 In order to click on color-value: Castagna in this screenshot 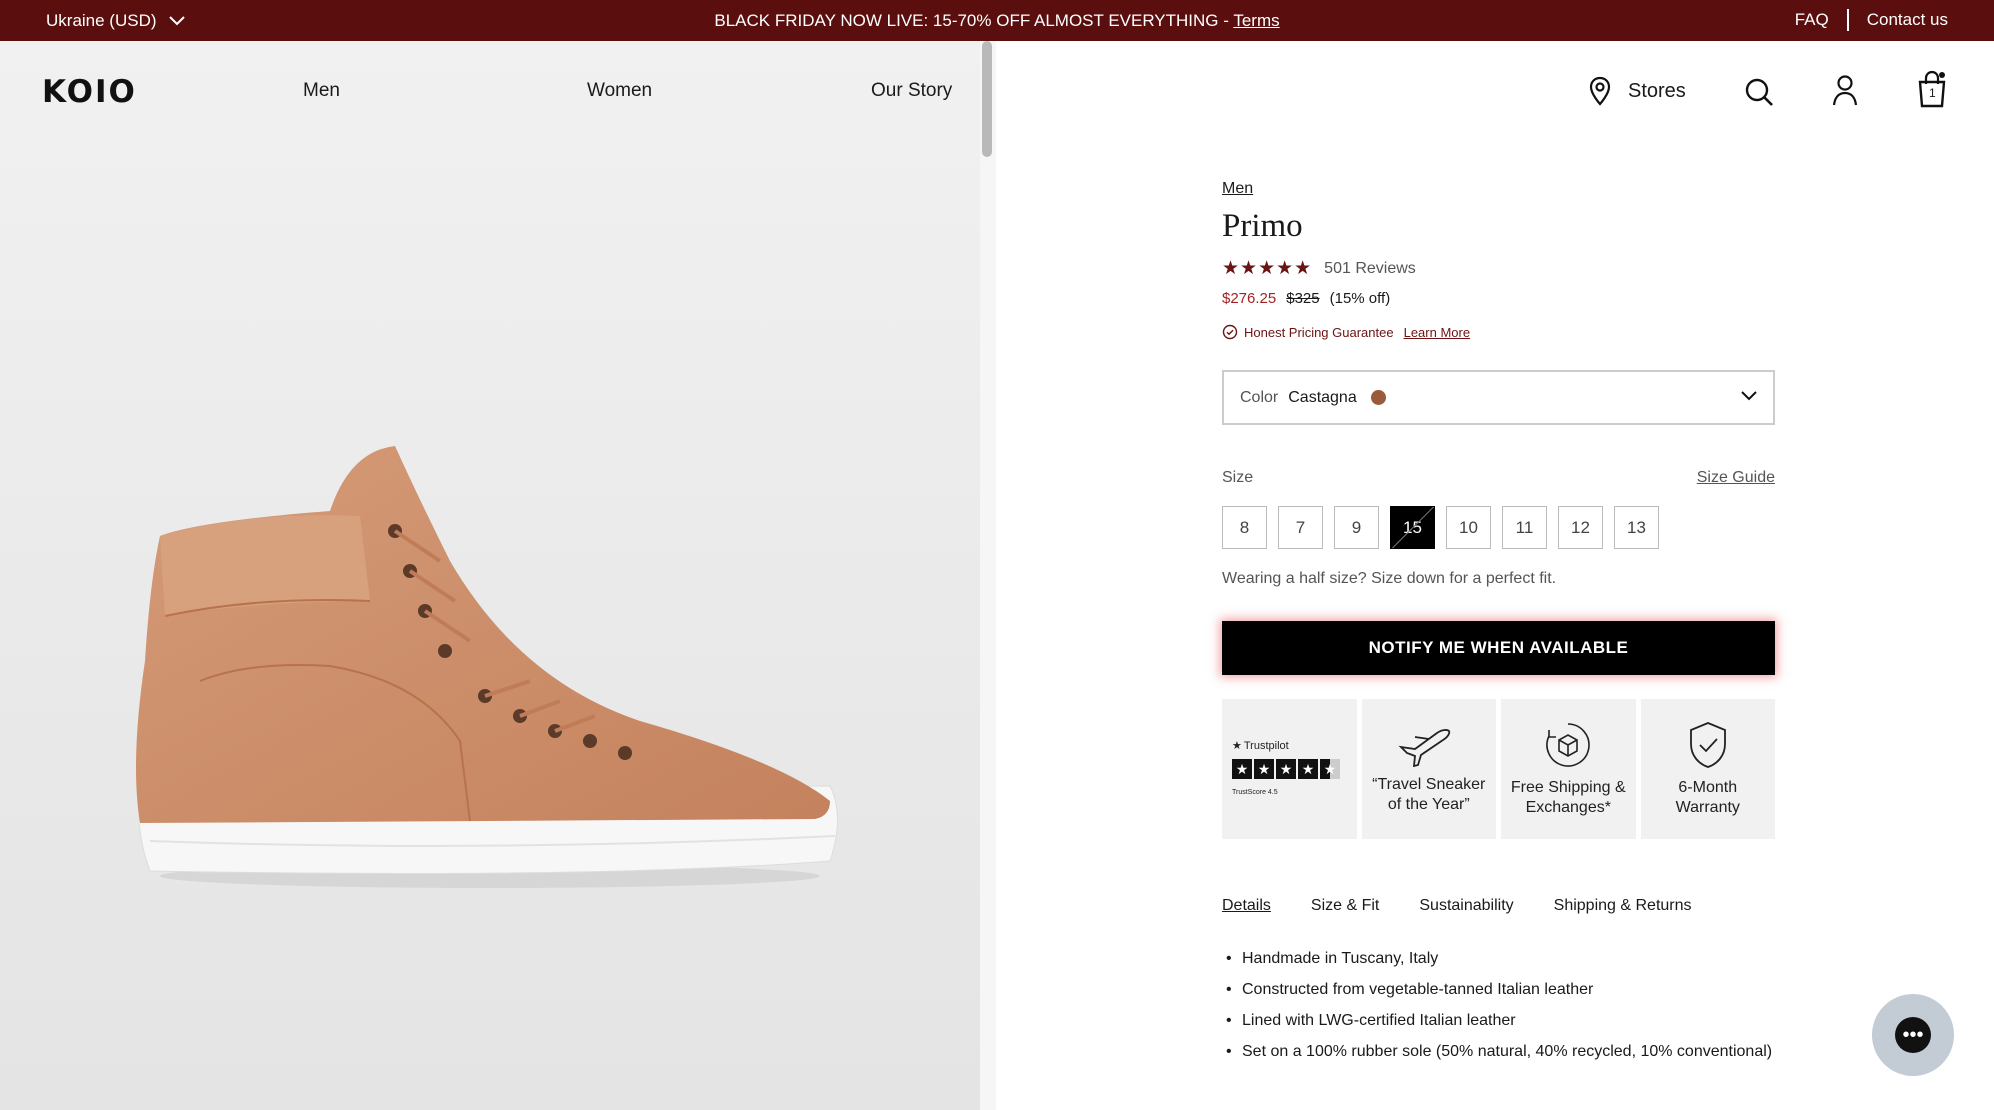, I will do `click(1322, 397)`.